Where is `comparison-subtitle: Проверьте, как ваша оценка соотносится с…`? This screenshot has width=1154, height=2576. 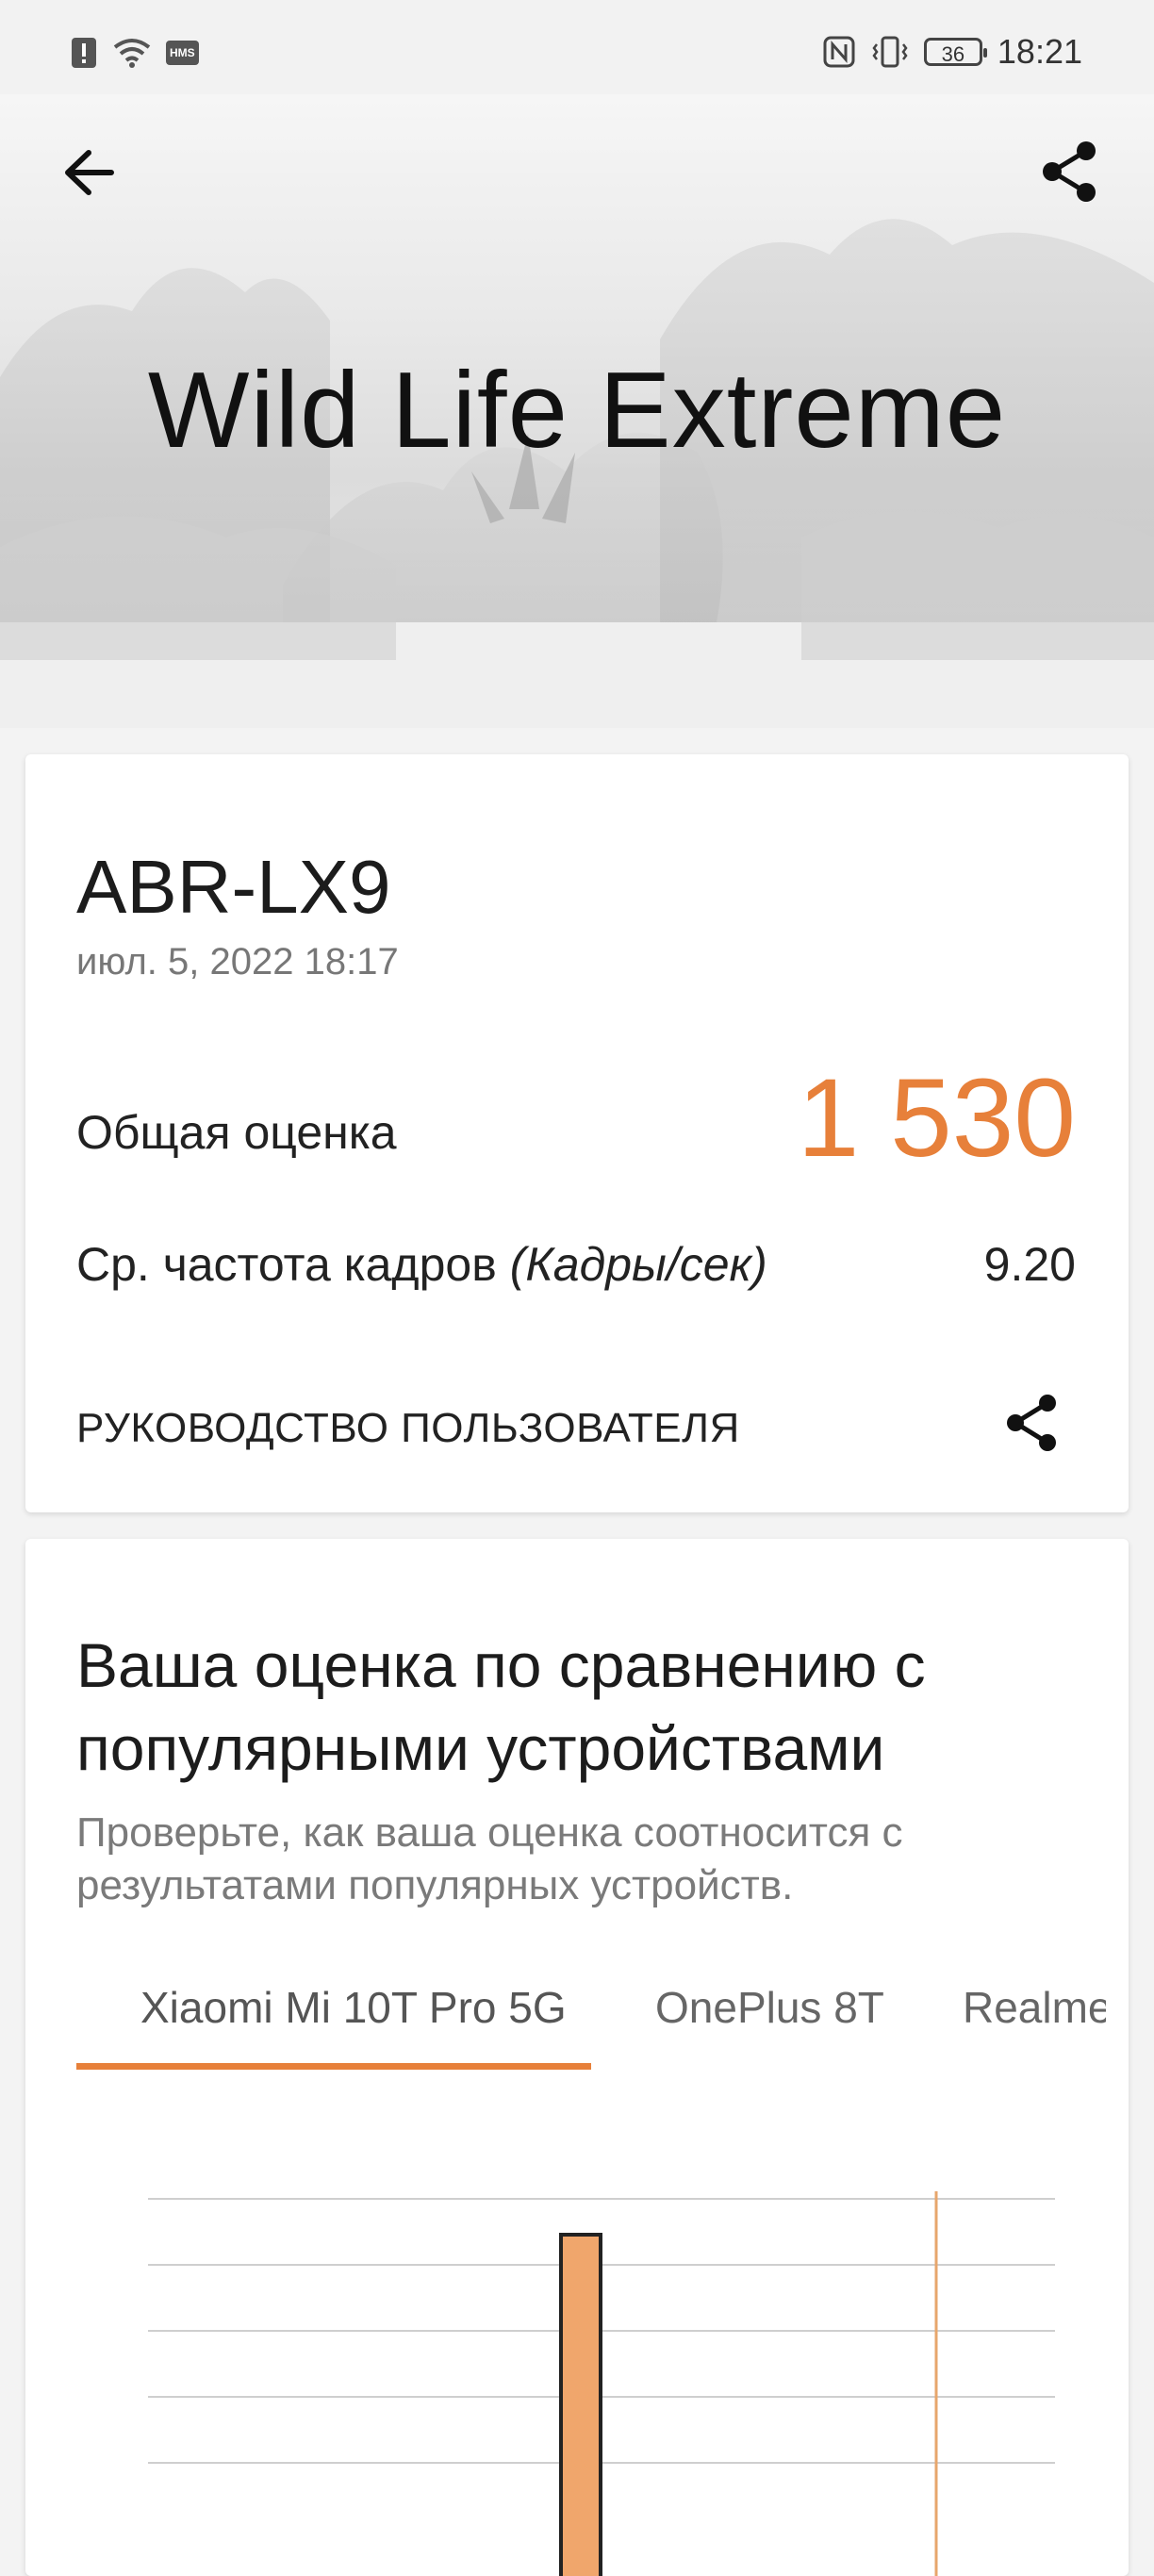 comparison-subtitle: Проверьте, как ваша оценка соотносится с… is located at coordinates (489, 1858).